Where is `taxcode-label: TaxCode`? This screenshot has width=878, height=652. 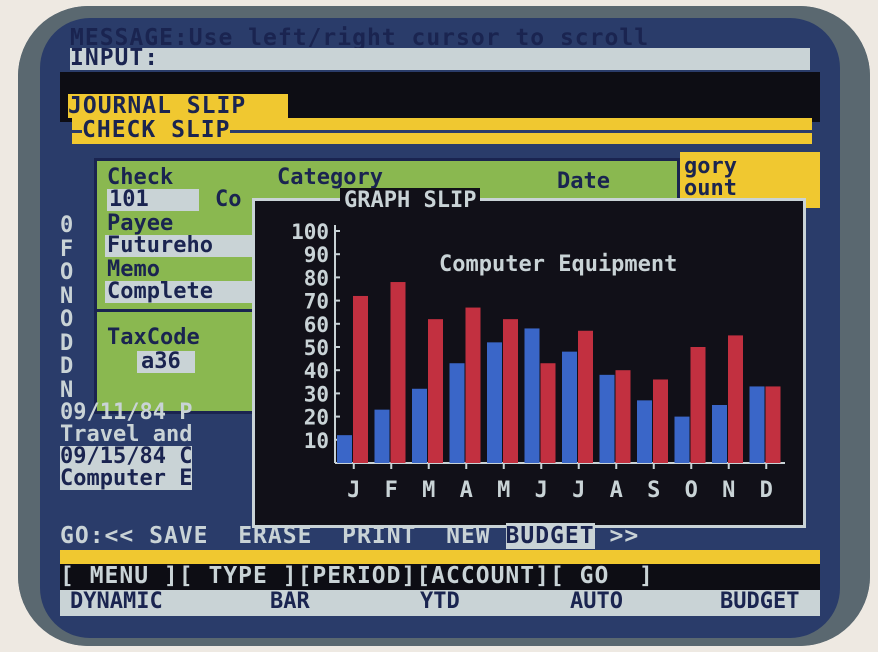
taxcode-label: TaxCode is located at coordinates (153, 337).